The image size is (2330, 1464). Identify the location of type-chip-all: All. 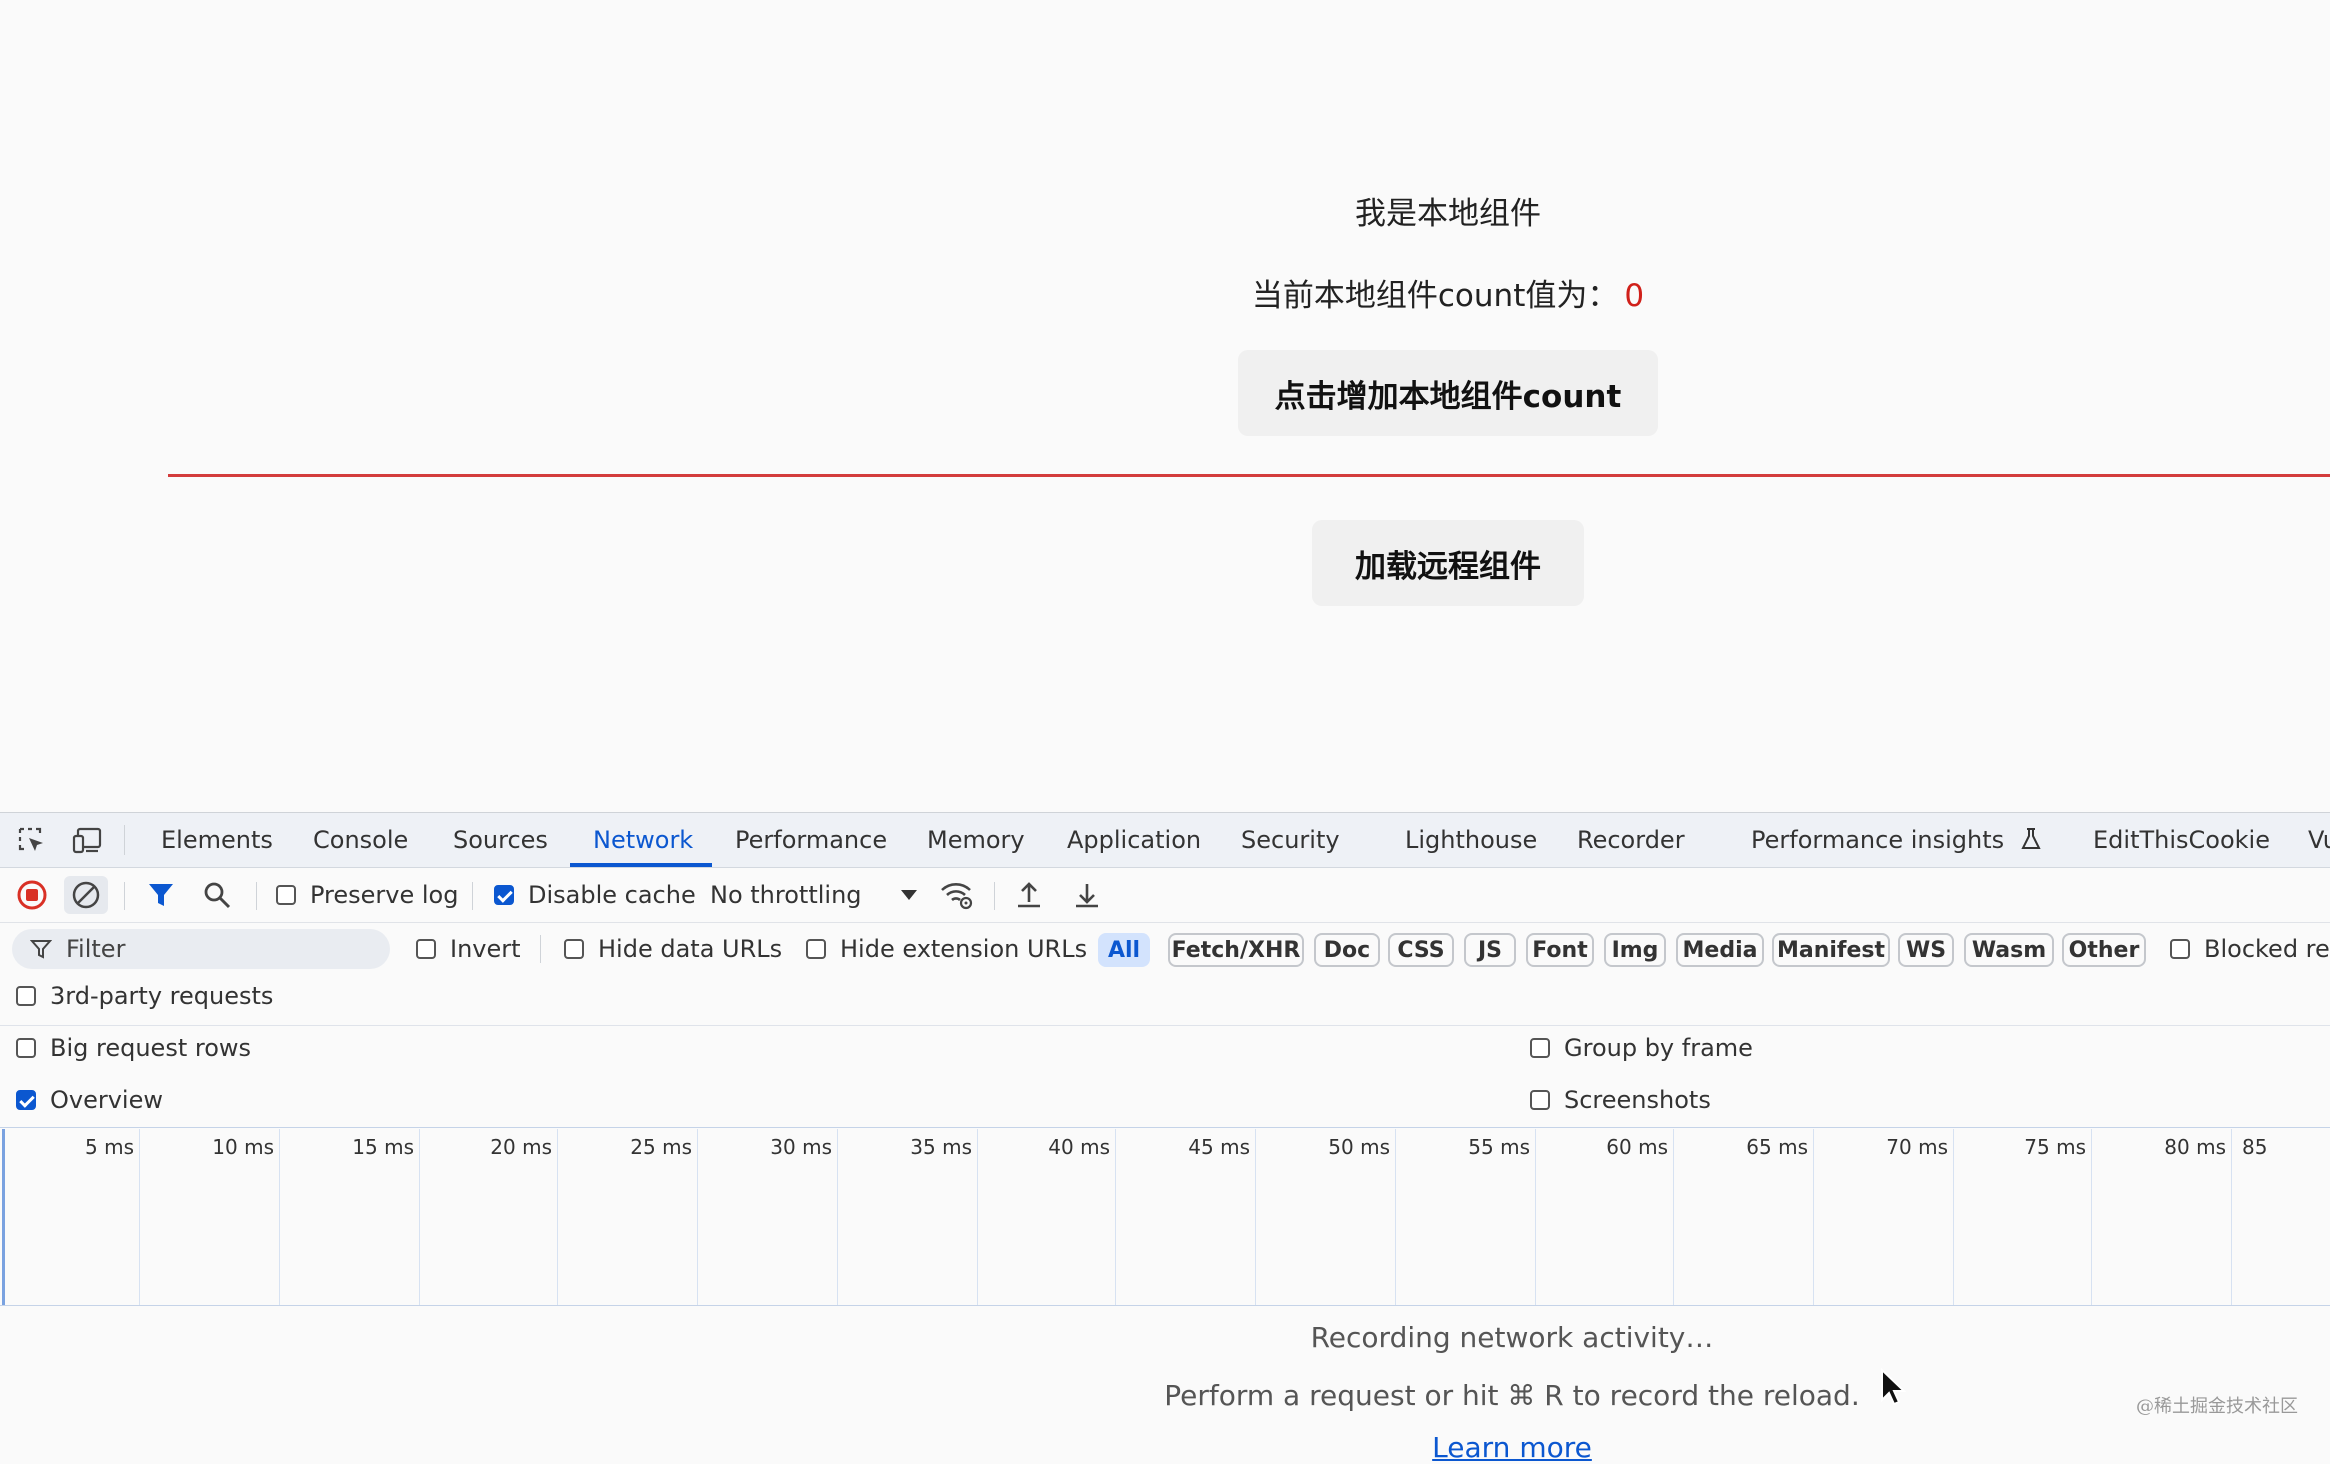
(1124, 950).